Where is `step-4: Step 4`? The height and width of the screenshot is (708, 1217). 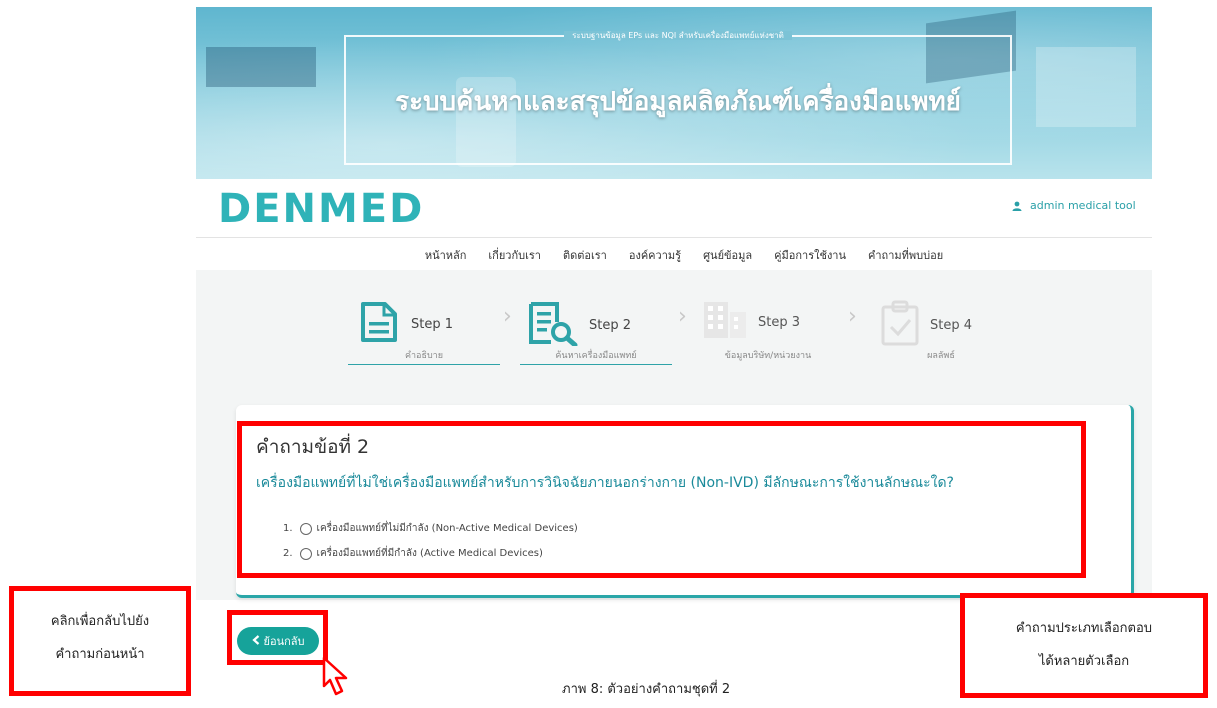 step-4: Step 4 is located at coordinates (926, 325).